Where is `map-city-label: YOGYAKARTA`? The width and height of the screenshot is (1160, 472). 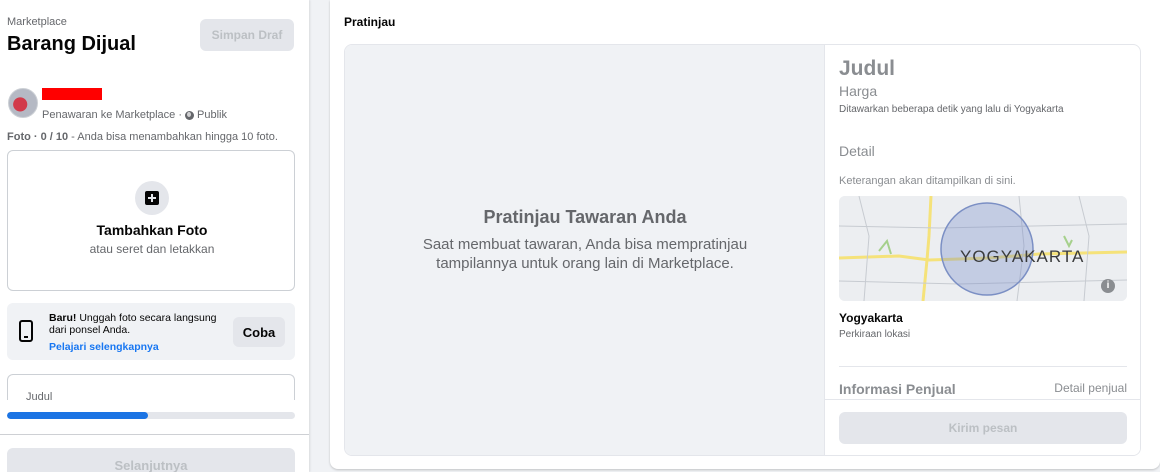
map-city-label: YOGYAKARTA is located at coordinates (1022, 256).